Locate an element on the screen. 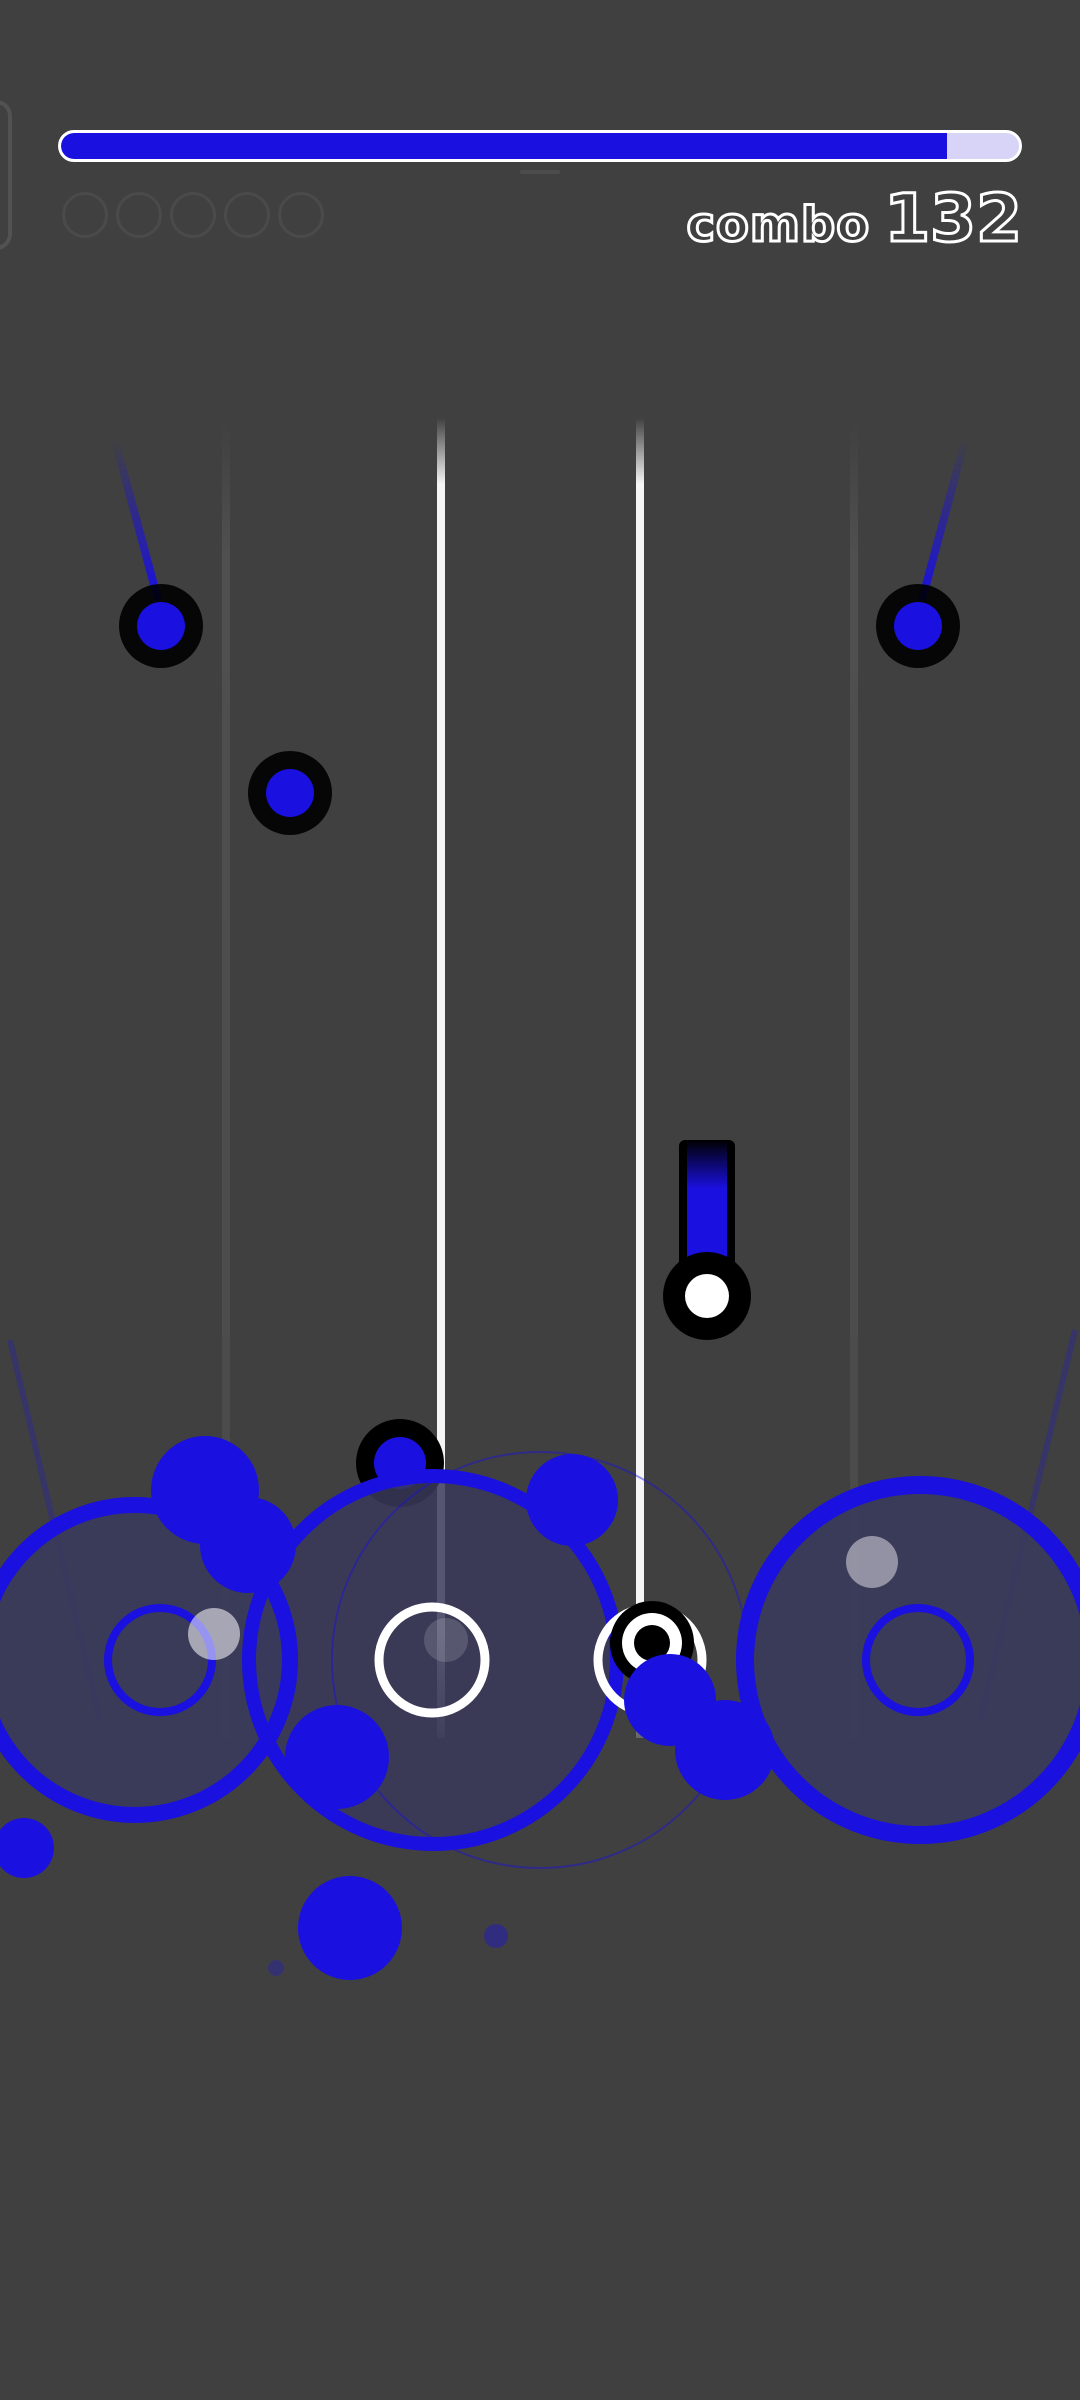  judgement-dots is located at coordinates (193, 215).